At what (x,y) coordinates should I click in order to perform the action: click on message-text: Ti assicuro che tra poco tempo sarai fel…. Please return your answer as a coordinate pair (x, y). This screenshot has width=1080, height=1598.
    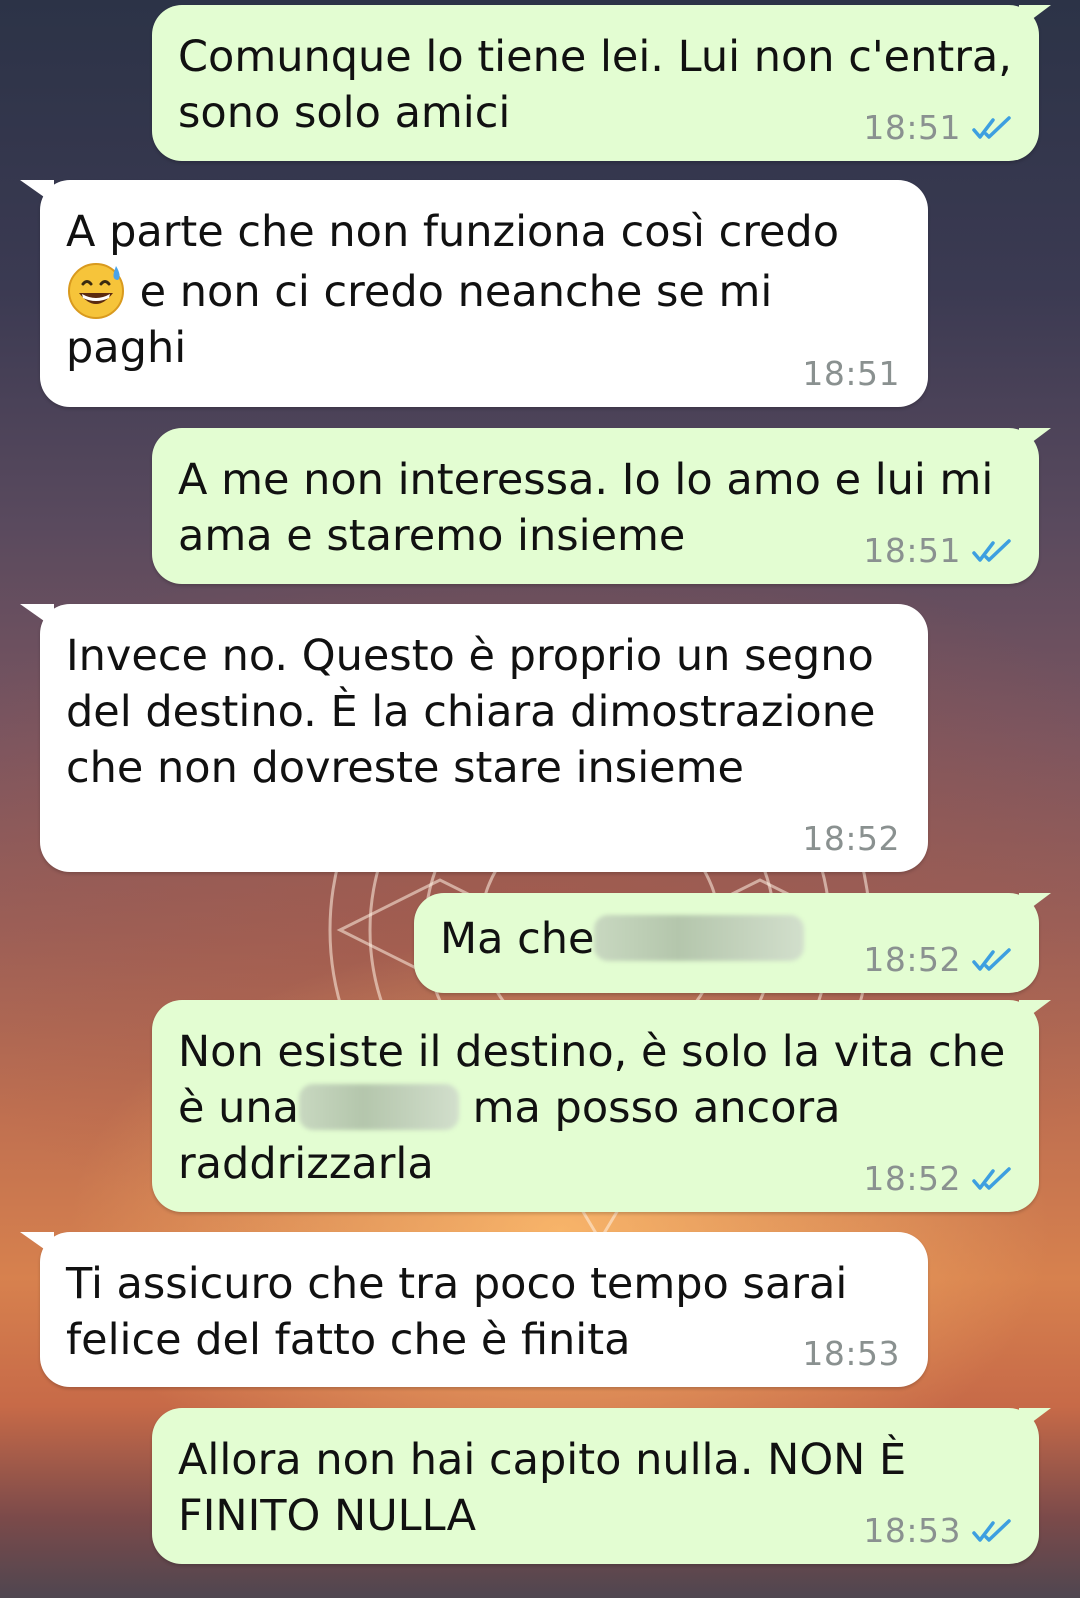
    Looking at the image, I should click on (463, 1312).